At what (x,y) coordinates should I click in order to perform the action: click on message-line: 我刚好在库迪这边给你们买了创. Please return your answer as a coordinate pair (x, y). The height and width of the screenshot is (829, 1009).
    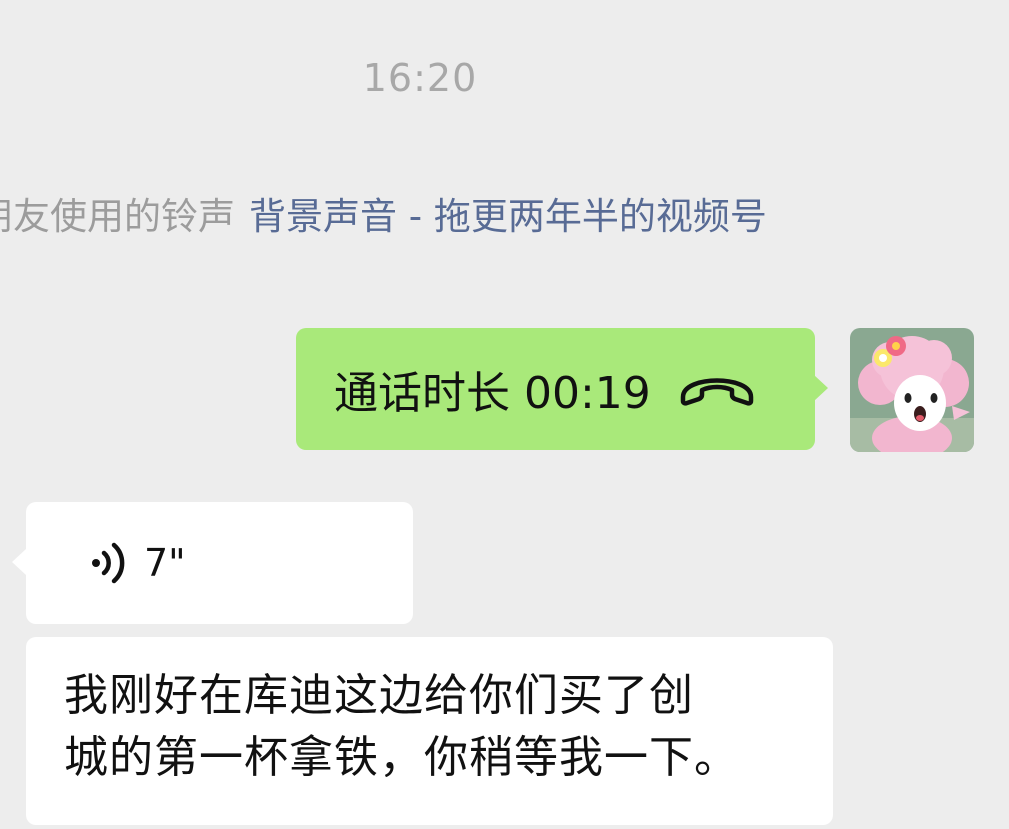
    Looking at the image, I should click on (379, 695).